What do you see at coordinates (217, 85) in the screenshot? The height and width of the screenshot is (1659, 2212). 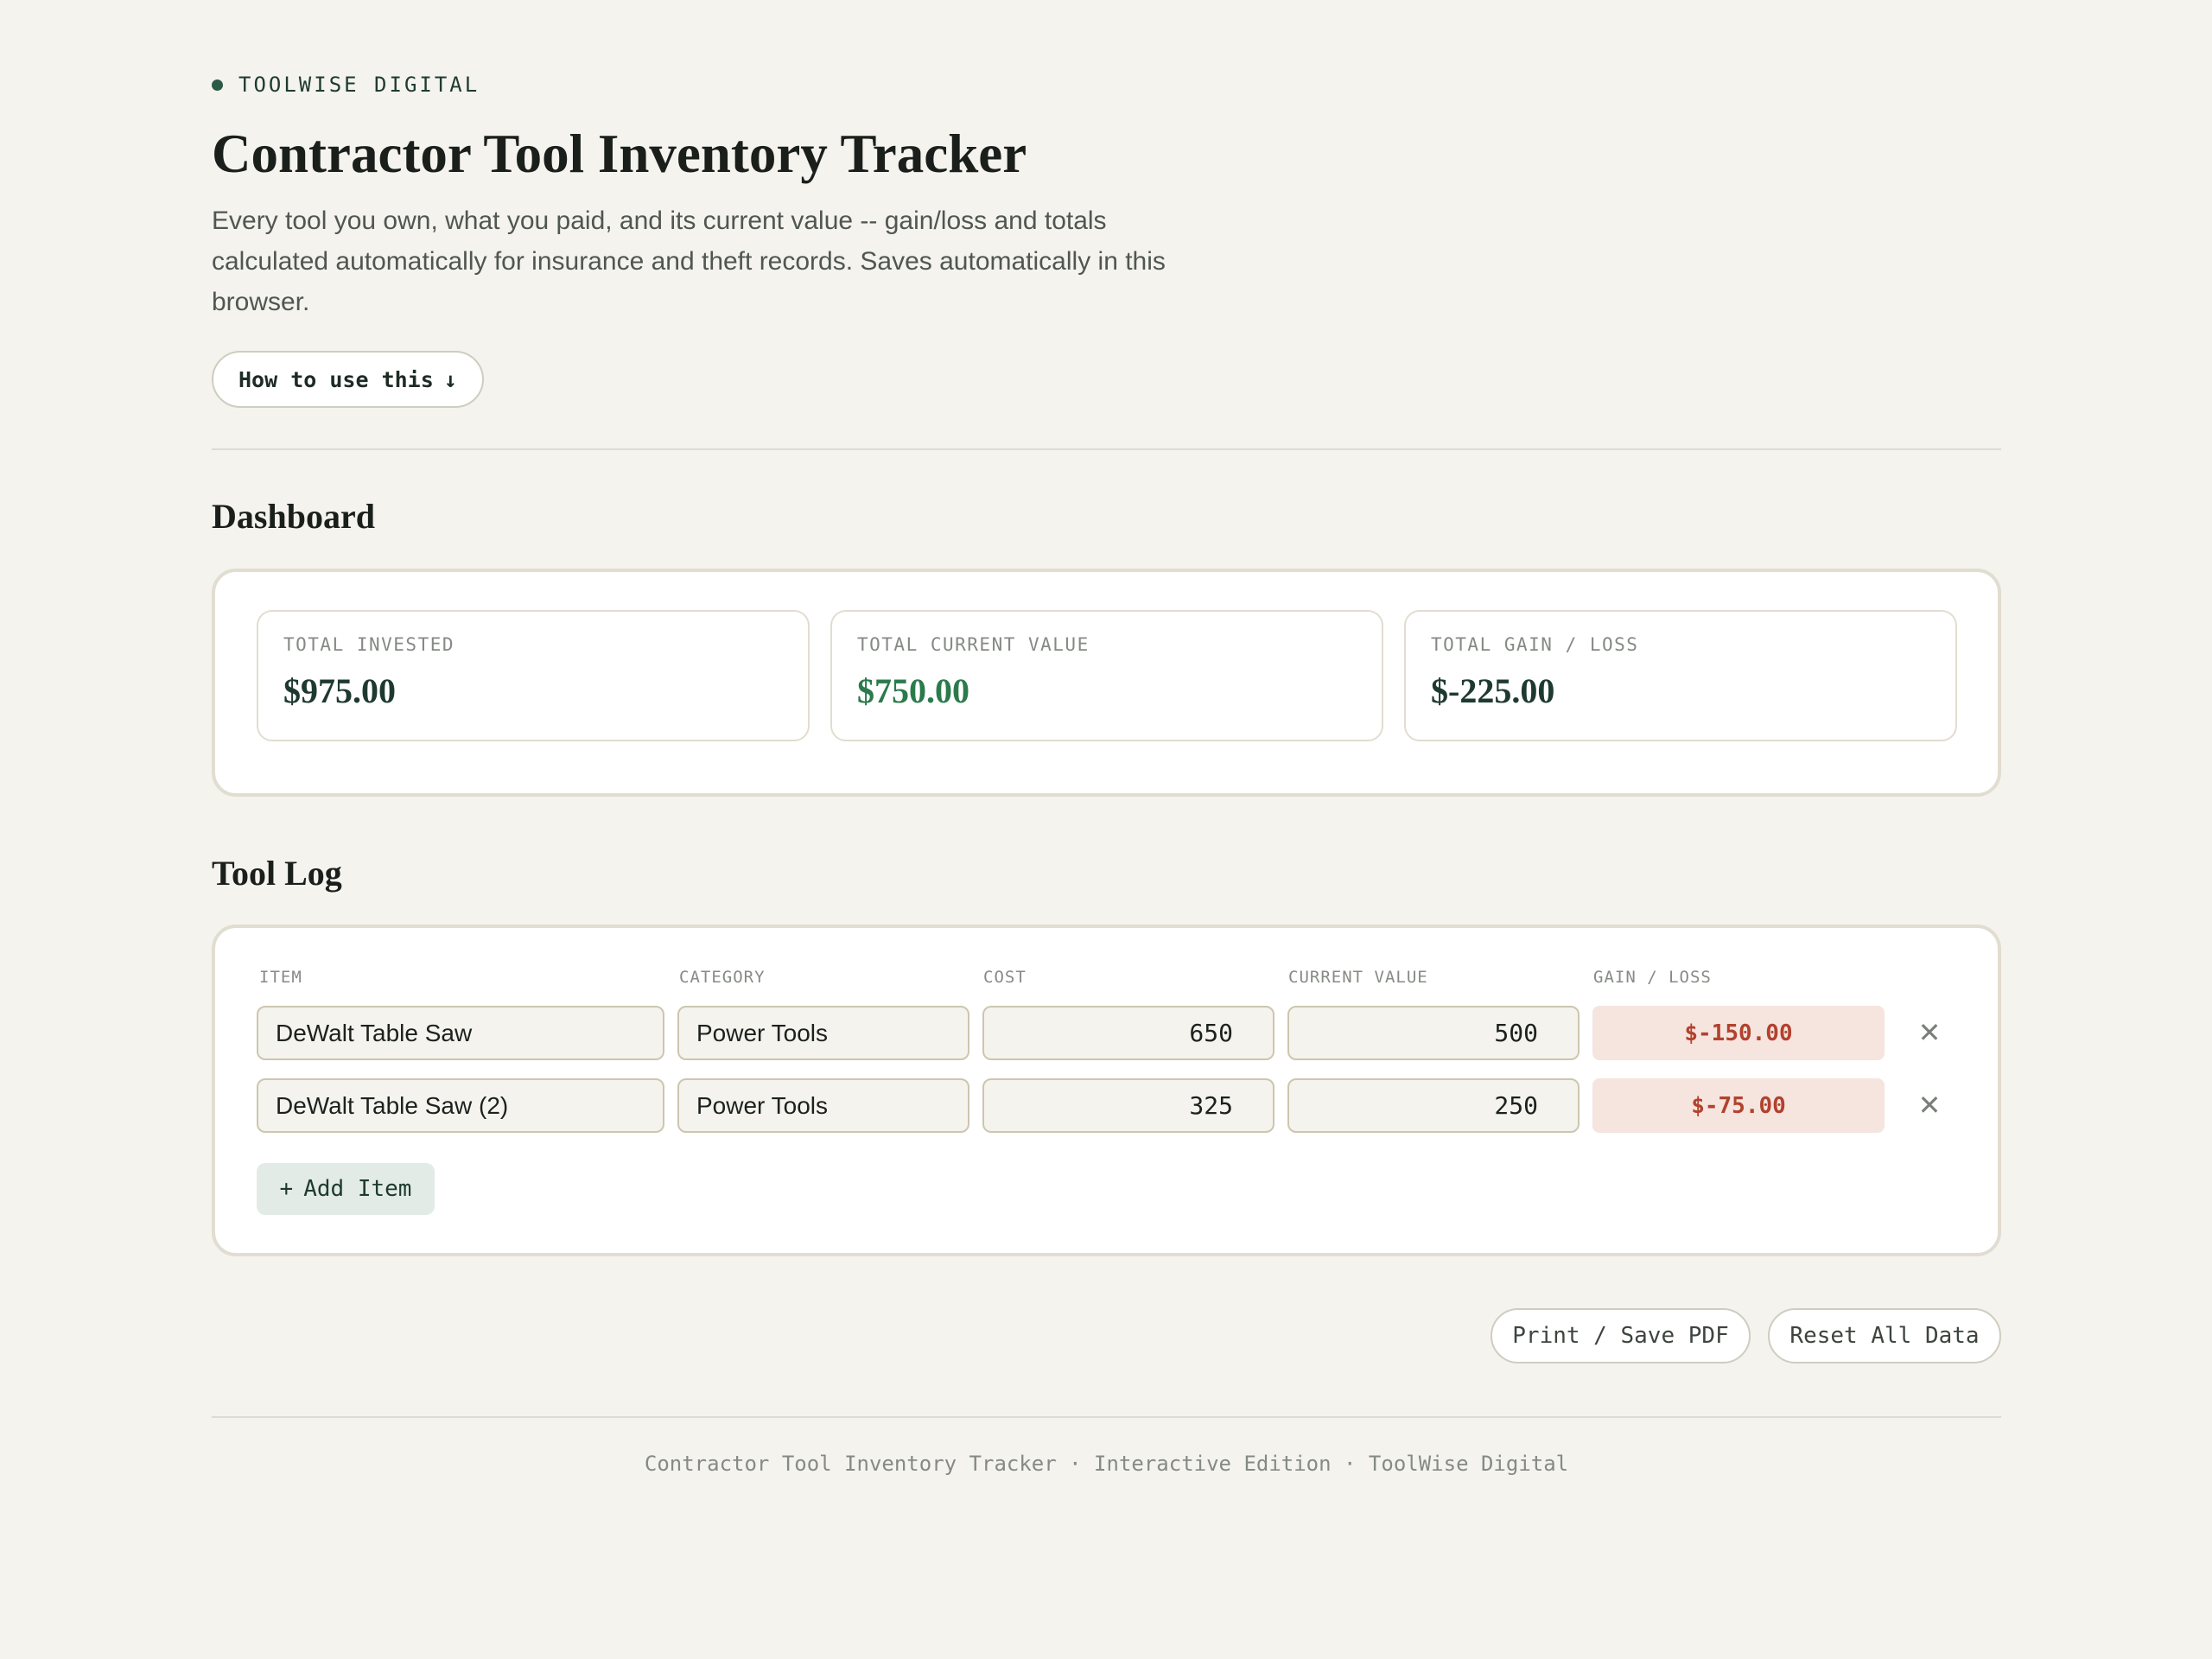 I see `brand-dot-icon` at bounding box center [217, 85].